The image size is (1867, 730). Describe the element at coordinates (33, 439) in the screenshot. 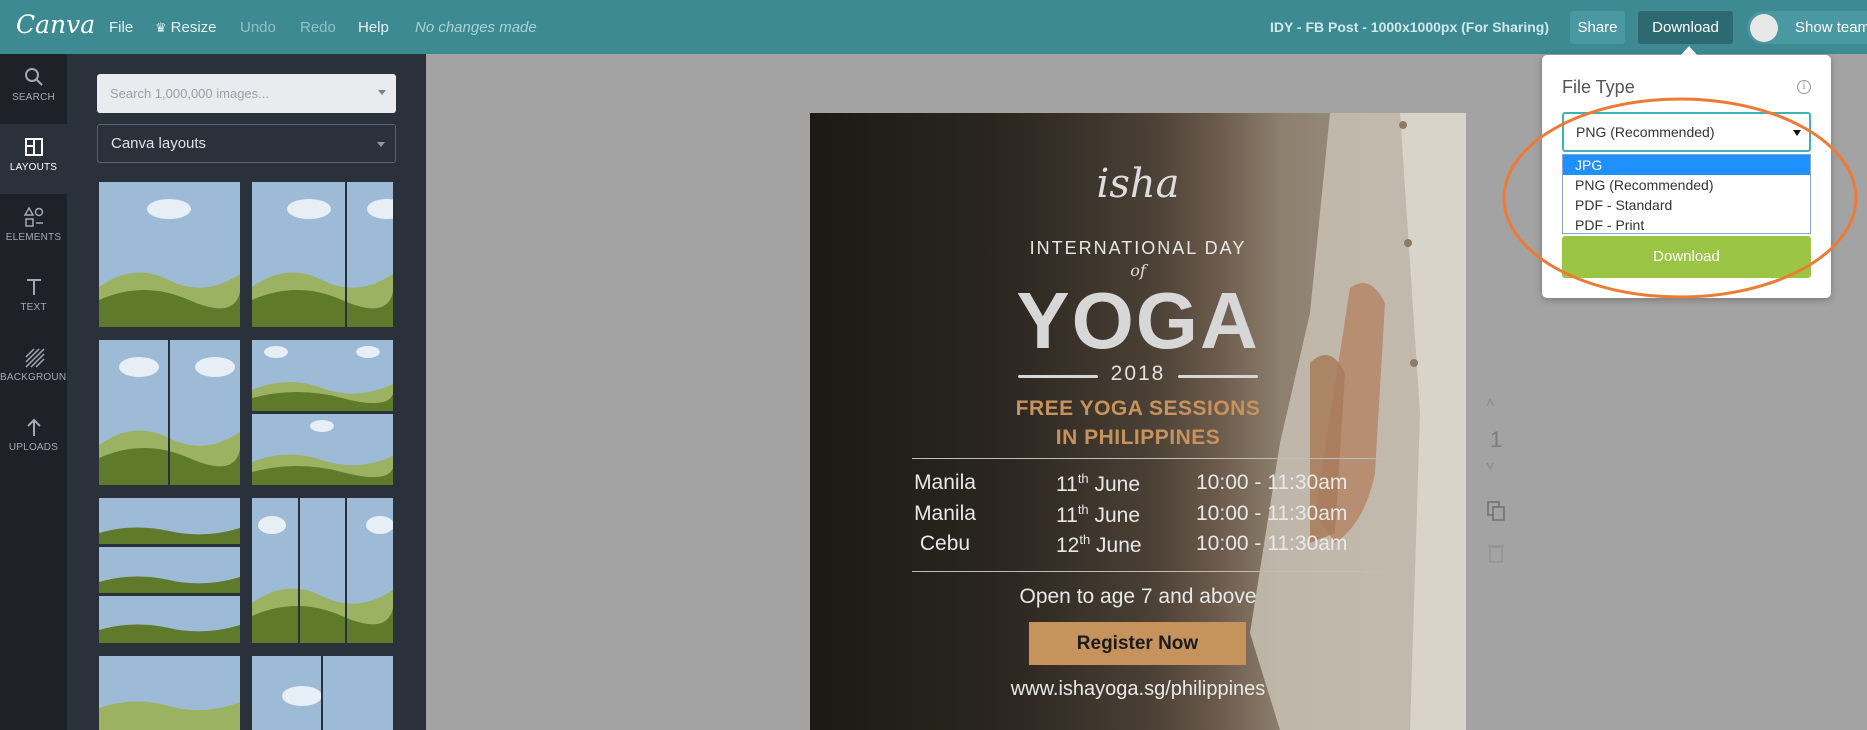

I see `rail-item-uploads: UPLOADS` at that location.